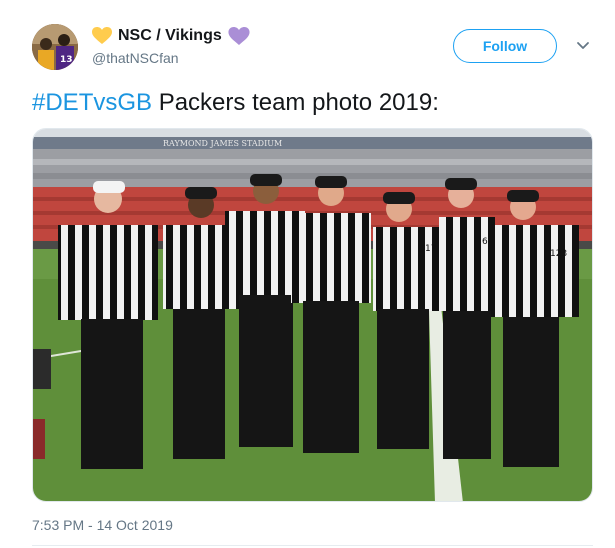  I want to click on chevron-down-icon, so click(583, 46).